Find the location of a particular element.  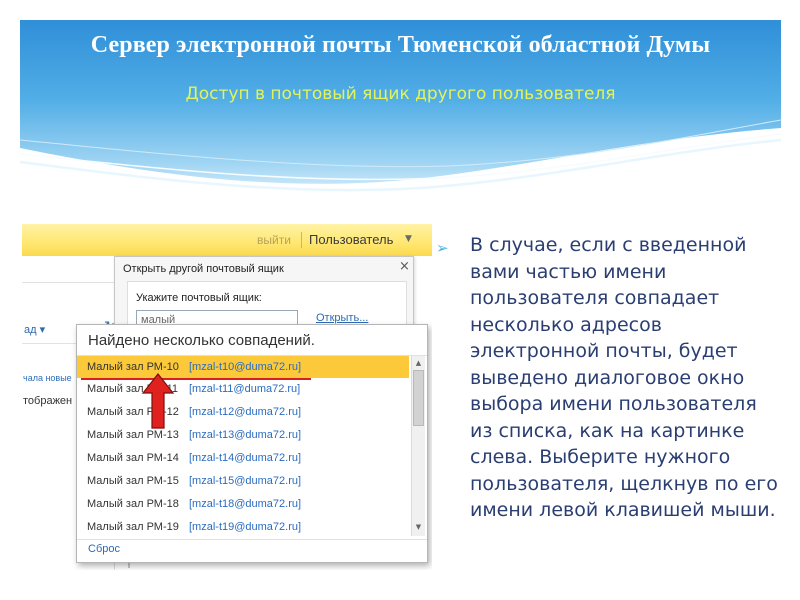

match-email: [mzal-t14@duma72.ru] is located at coordinates (245, 458).